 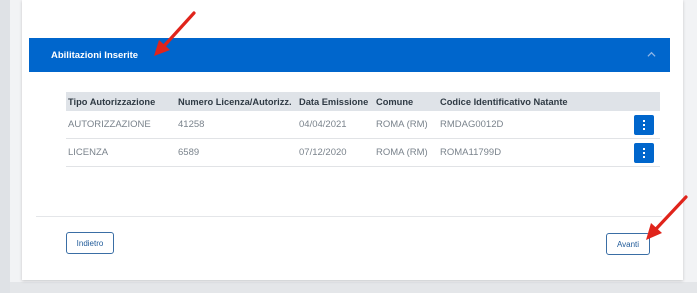 What do you see at coordinates (471, 152) in the screenshot?
I see `cell-codice: ROMA11799D` at bounding box center [471, 152].